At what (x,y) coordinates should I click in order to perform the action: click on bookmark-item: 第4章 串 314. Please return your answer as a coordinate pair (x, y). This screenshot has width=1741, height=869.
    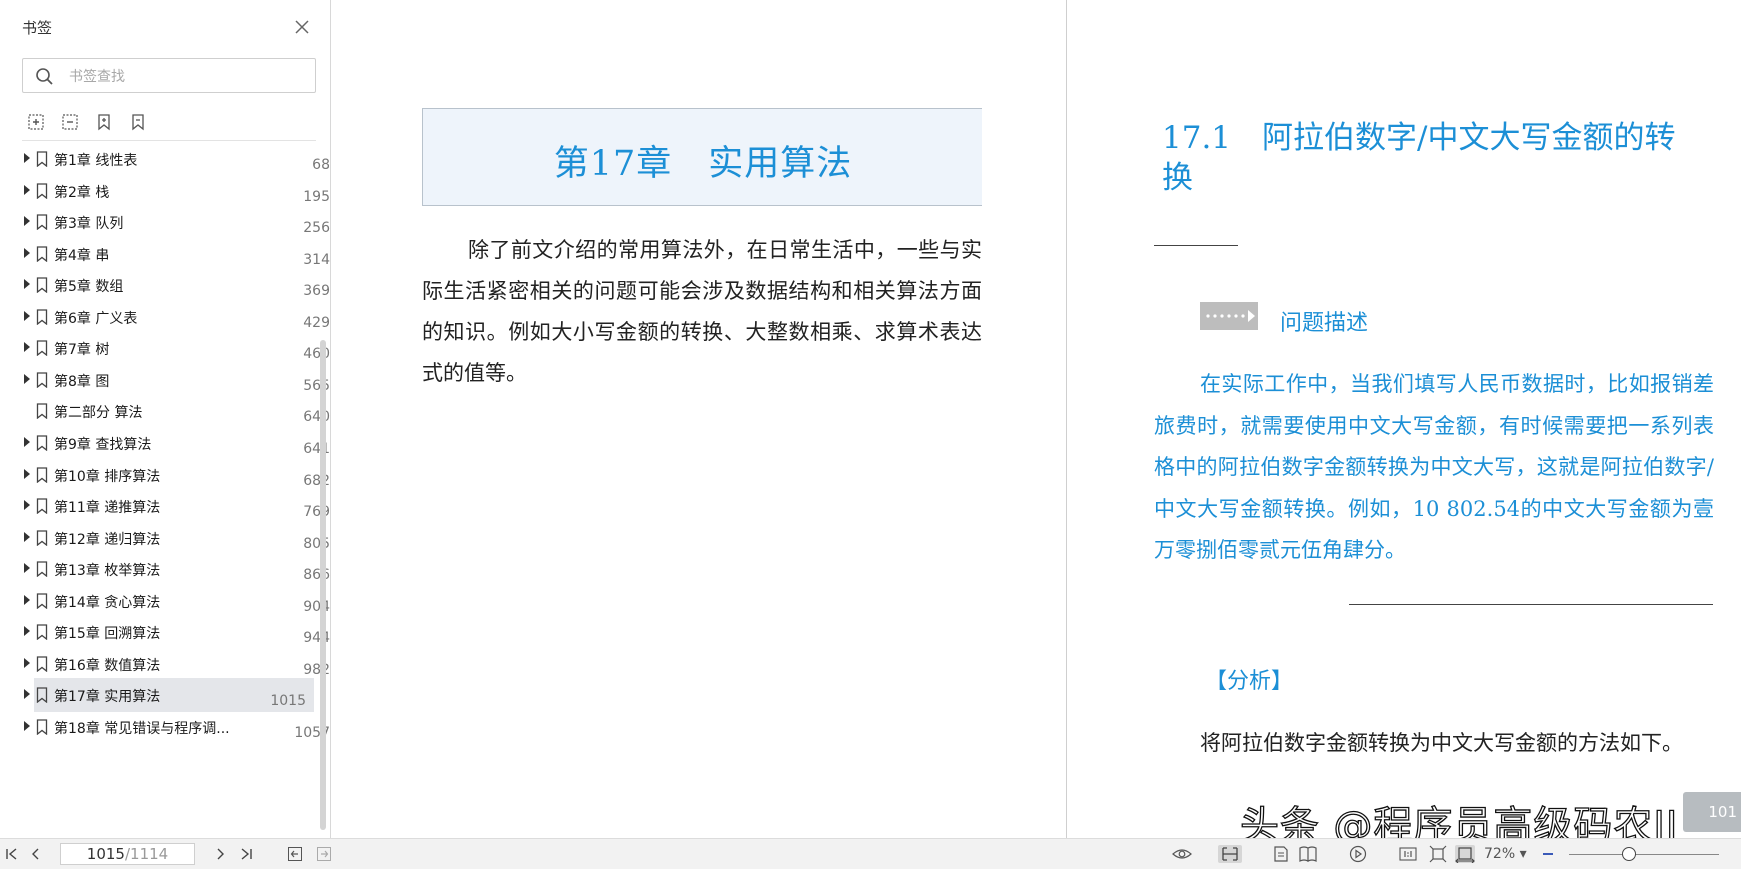
    Looking at the image, I should click on (176, 254).